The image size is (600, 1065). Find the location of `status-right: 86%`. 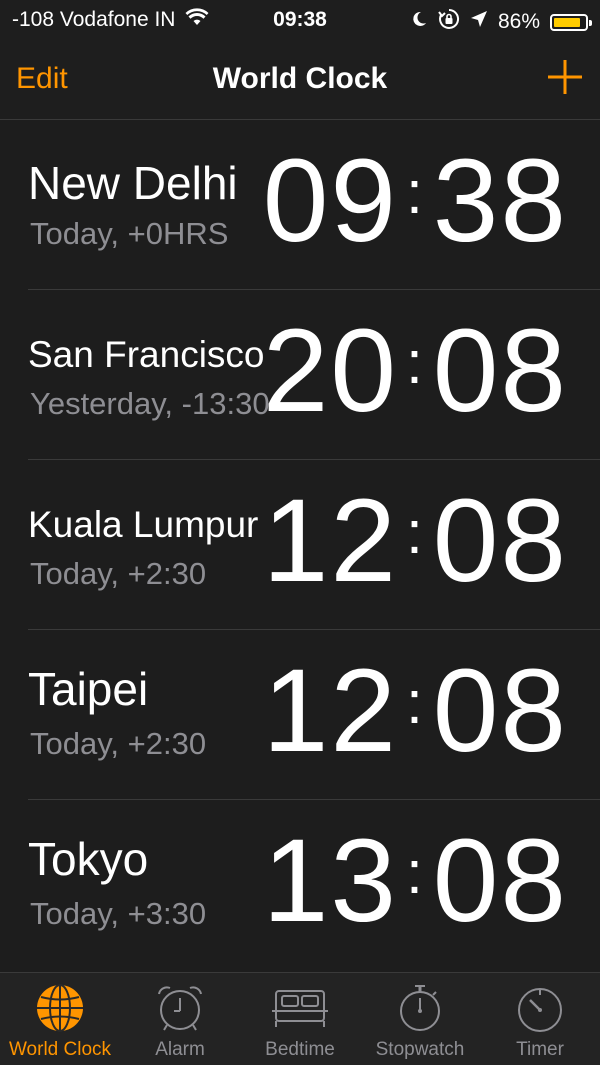

status-right: 86% is located at coordinates (501, 22).